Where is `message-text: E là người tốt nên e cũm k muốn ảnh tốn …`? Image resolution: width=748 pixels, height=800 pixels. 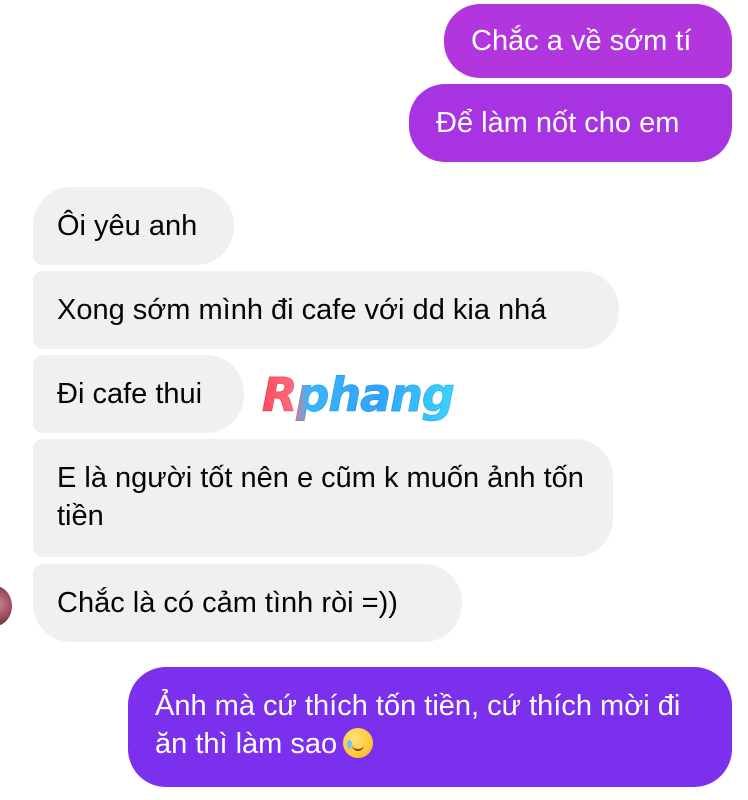
message-text: E là người tốt nên e cũm k muốn ảnh tốn … is located at coordinates (320, 497).